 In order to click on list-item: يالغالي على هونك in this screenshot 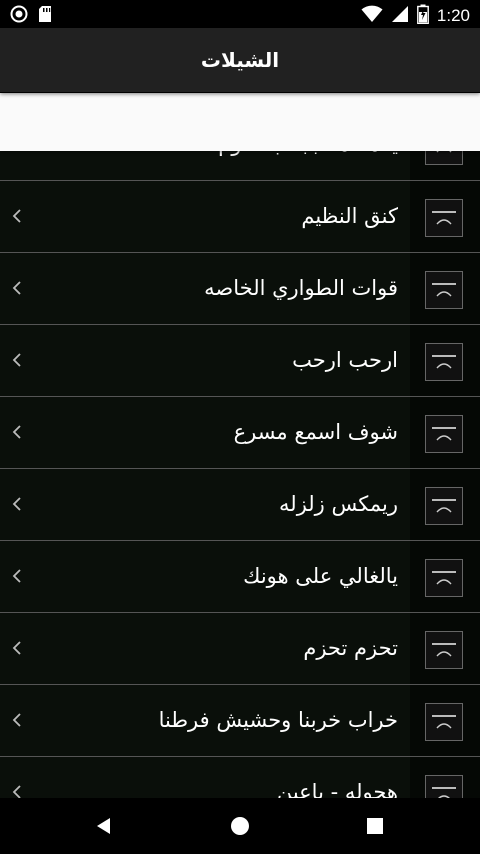, I will do `click(240, 577)`.